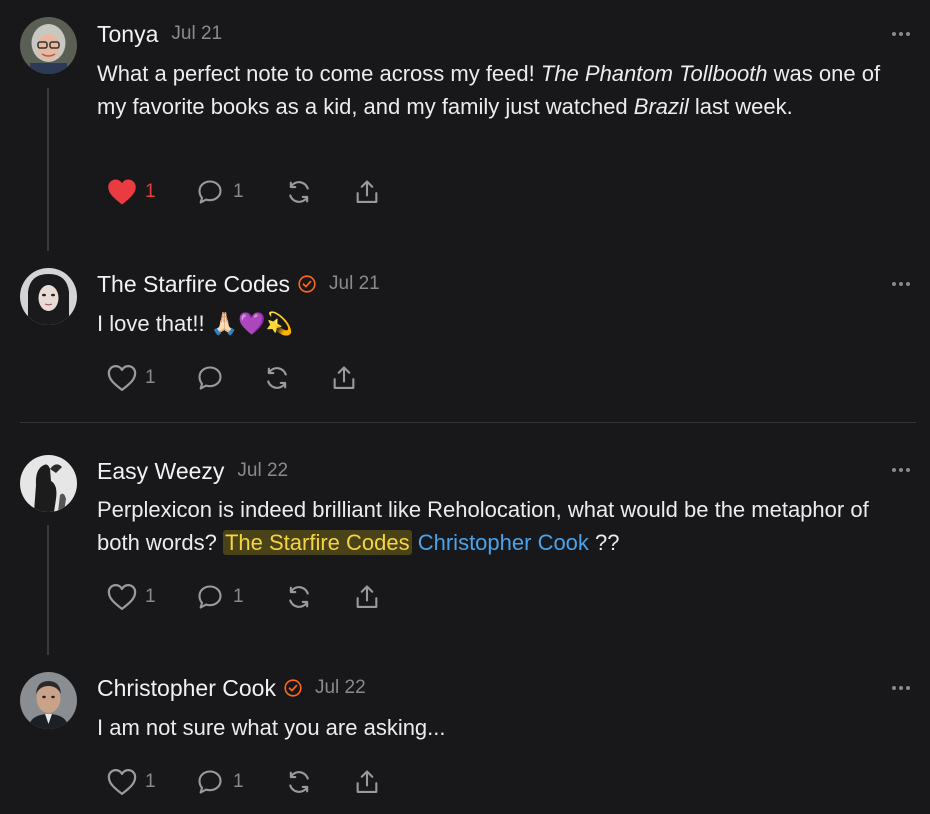 This screenshot has width=930, height=814. What do you see at coordinates (160, 471) in the screenshot?
I see `author-name: Easy Weezy` at bounding box center [160, 471].